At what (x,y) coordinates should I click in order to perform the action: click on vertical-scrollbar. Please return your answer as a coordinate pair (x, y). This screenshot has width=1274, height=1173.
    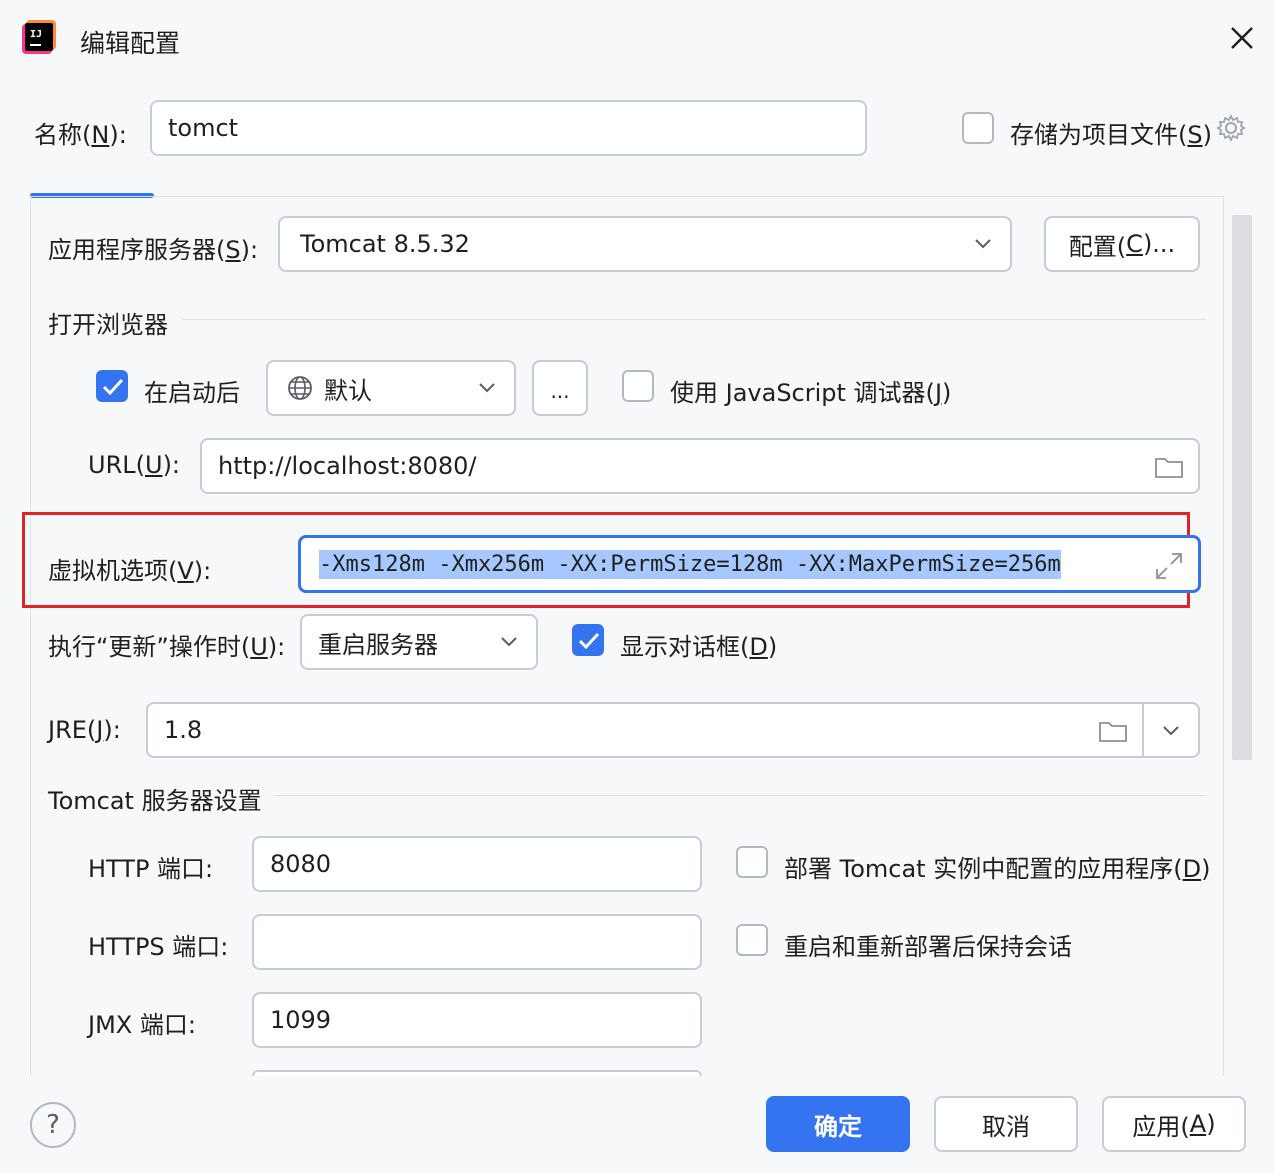
    Looking at the image, I should click on (1242, 487).